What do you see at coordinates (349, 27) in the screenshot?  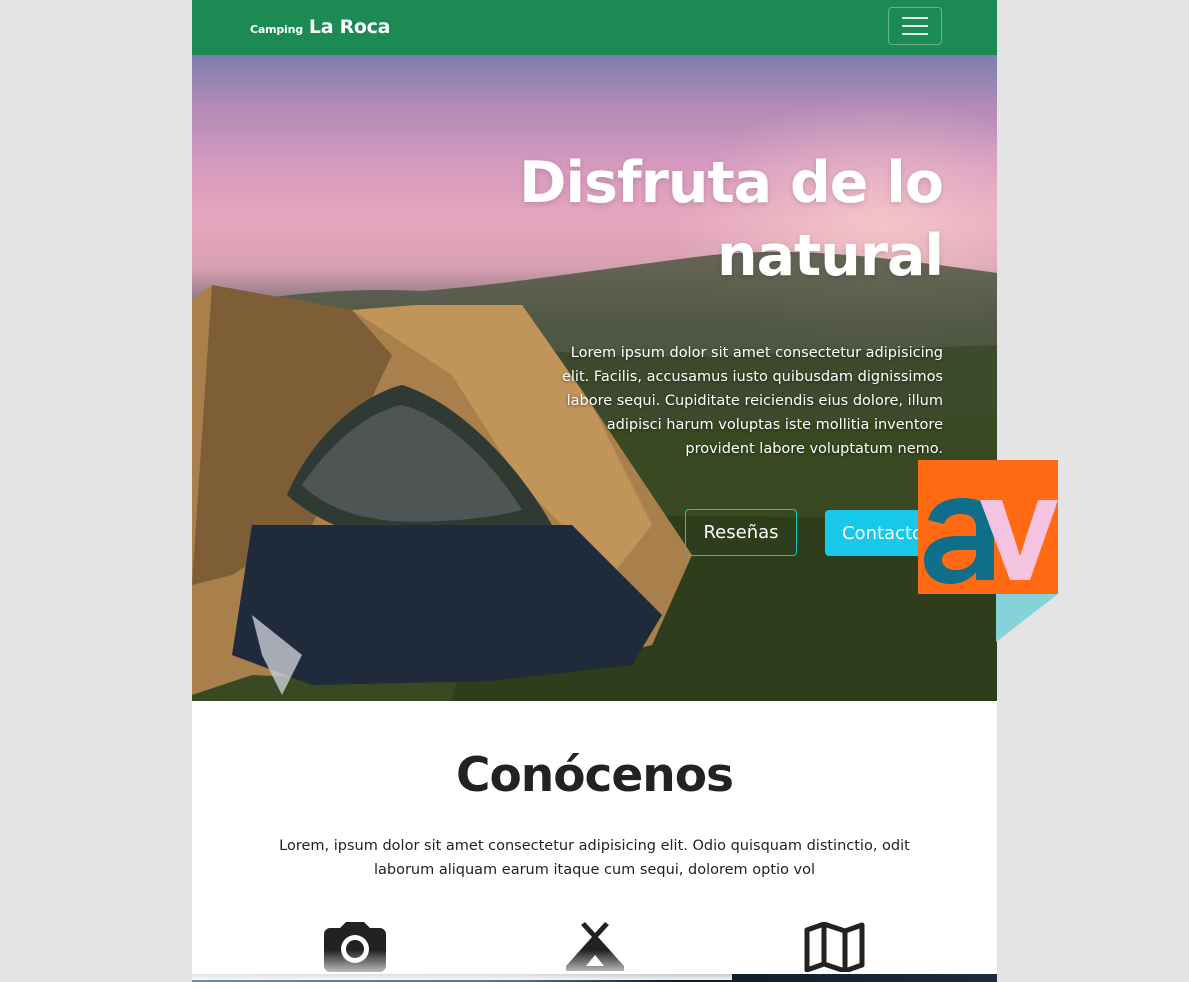 I see `brand-big-text: La Roca` at bounding box center [349, 27].